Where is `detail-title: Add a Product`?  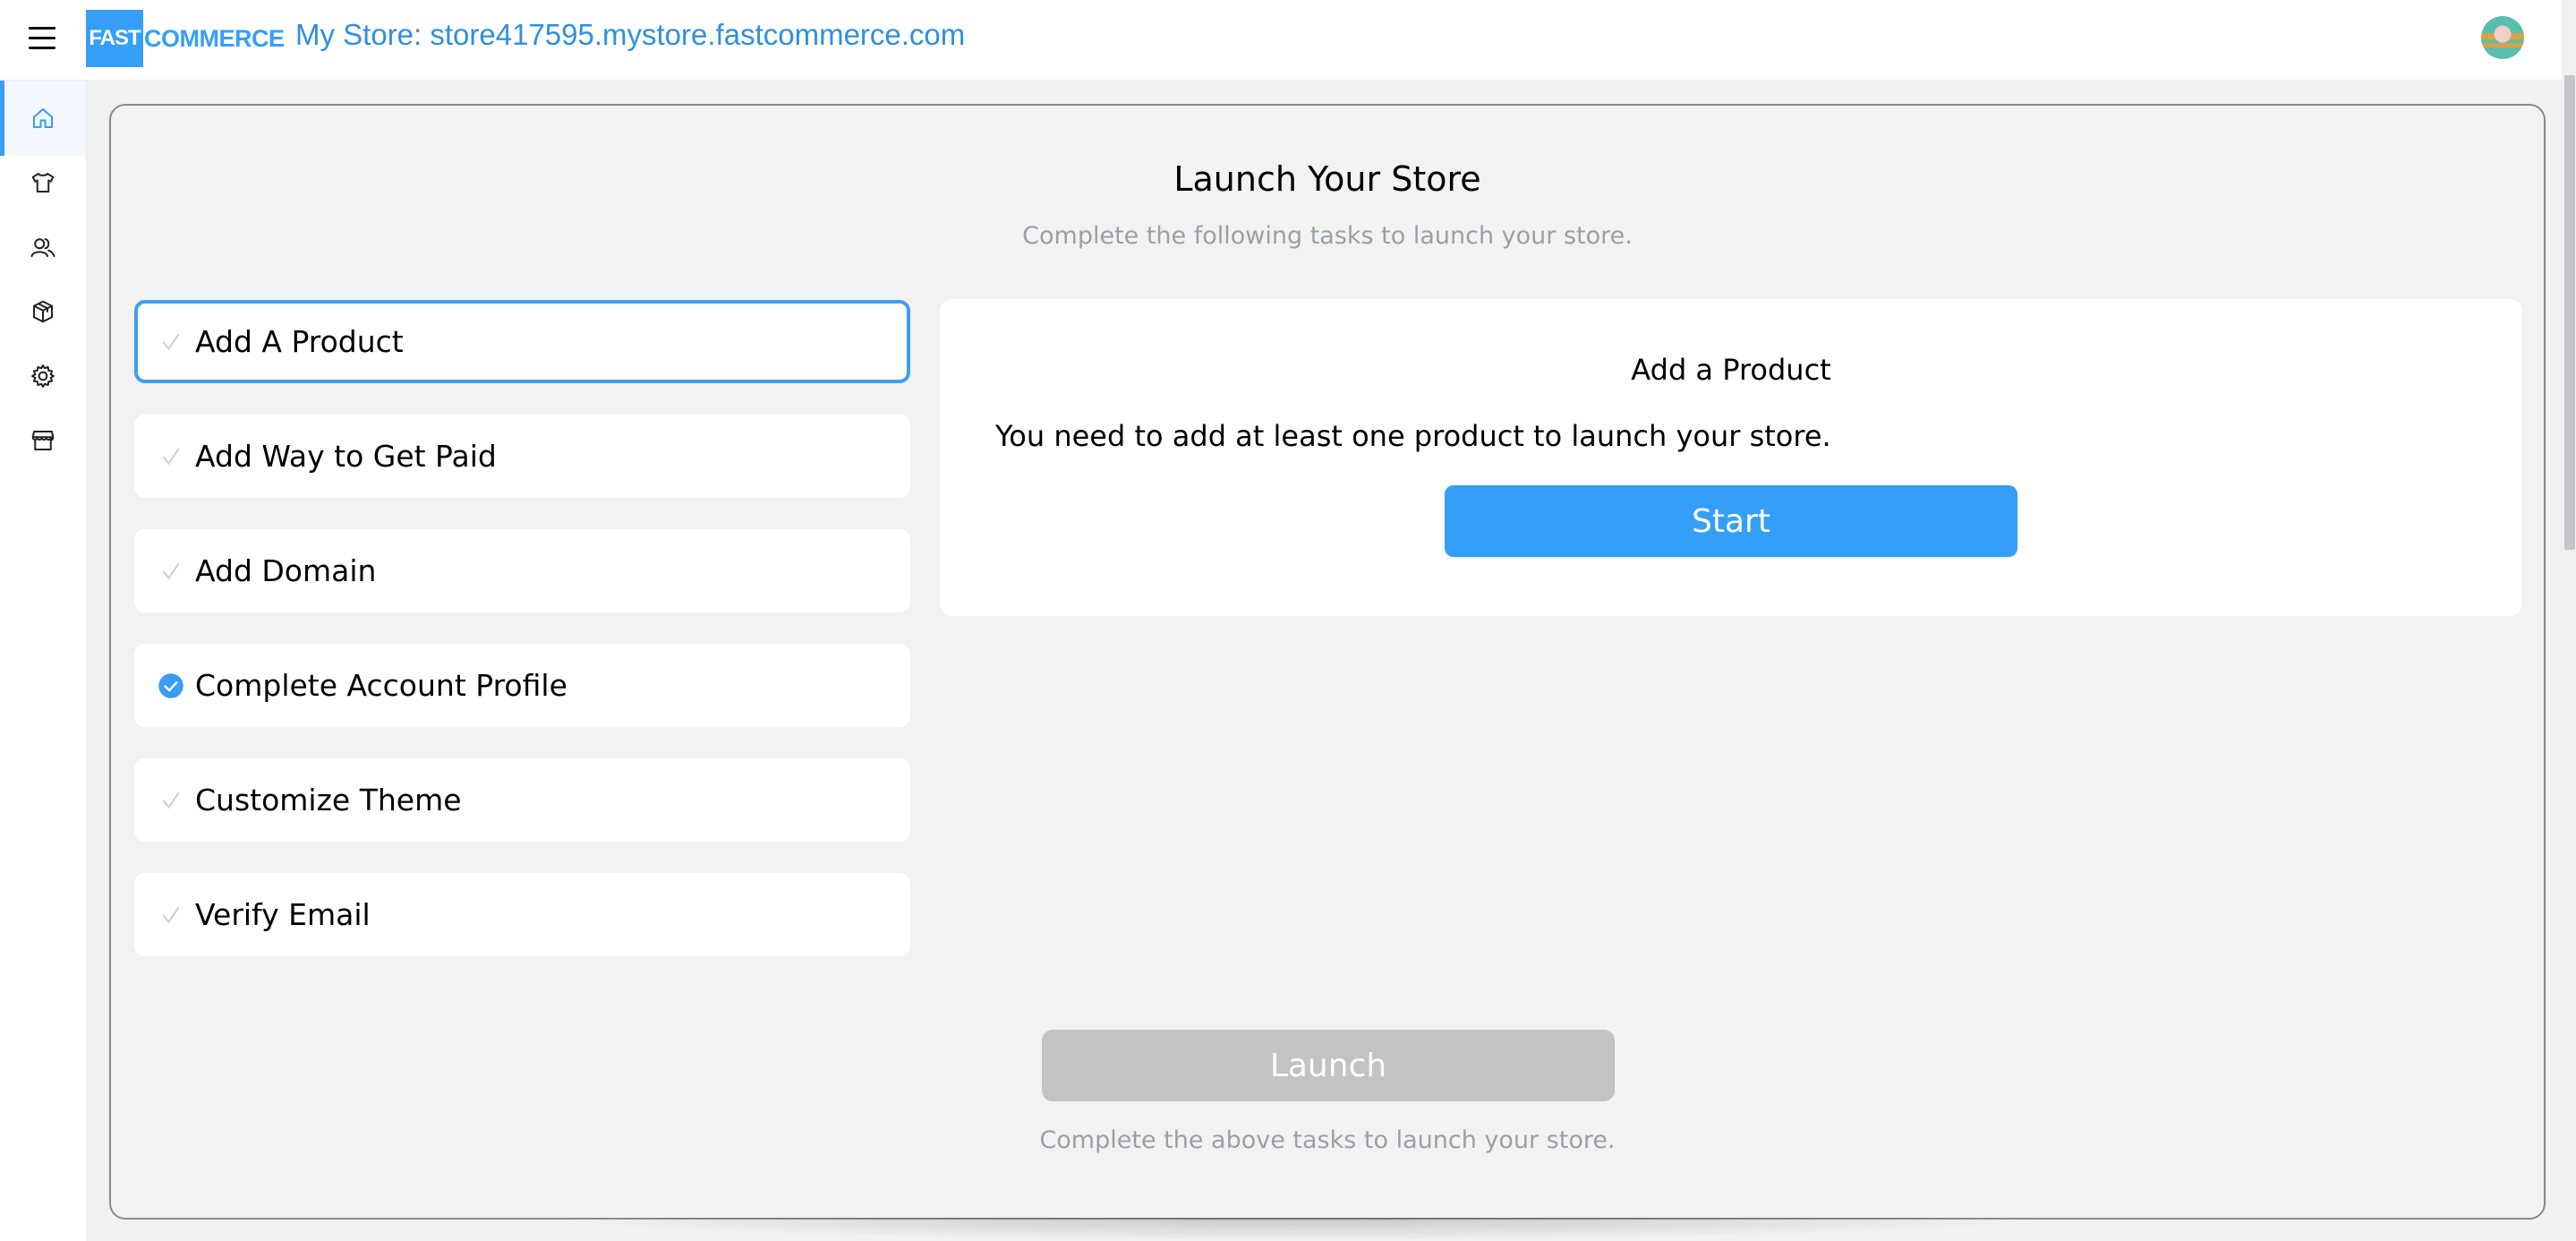 detail-title: Add a Product is located at coordinates (1731, 370).